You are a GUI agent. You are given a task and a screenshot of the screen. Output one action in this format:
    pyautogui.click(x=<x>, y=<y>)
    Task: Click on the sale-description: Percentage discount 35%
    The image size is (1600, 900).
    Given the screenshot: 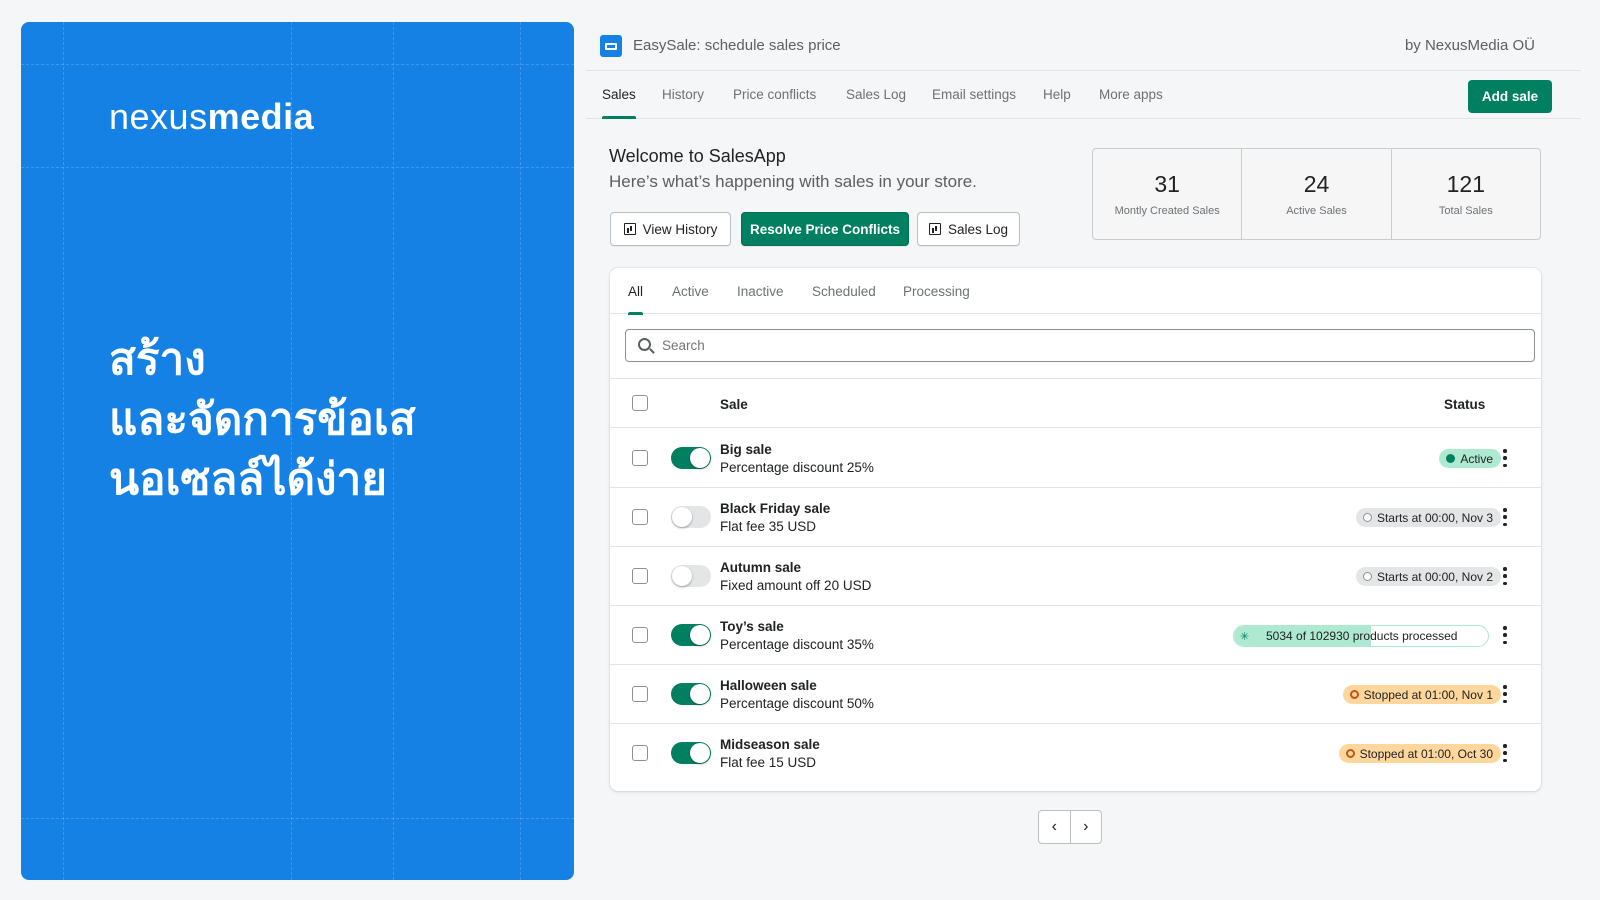 What is the action you would take?
    pyautogui.click(x=797, y=644)
    